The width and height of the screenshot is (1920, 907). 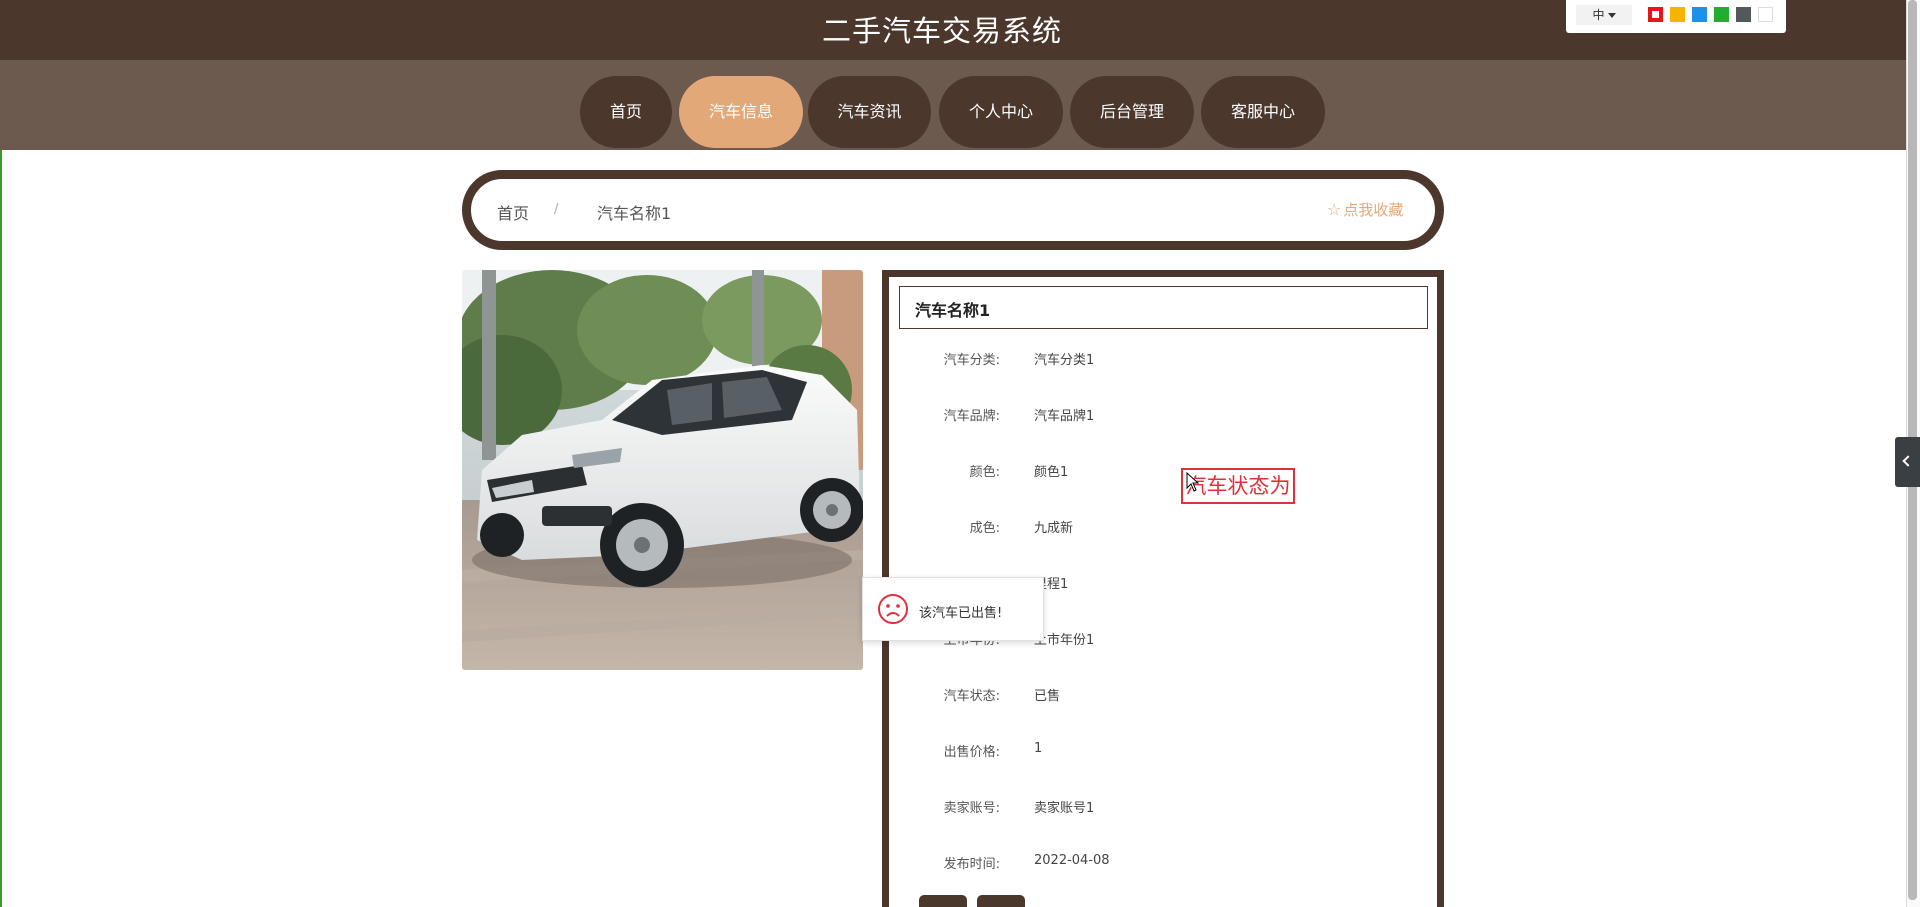 What do you see at coordinates (971, 752) in the screenshot?
I see `field-label-price: 出售价格:` at bounding box center [971, 752].